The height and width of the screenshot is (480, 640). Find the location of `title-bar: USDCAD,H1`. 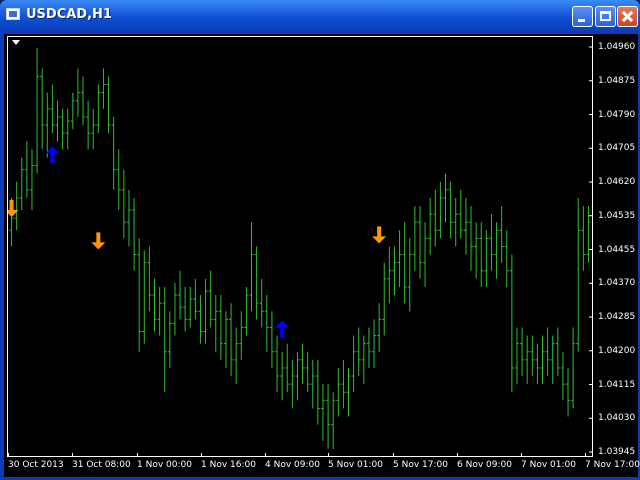

title-bar: USDCAD,H1 is located at coordinates (320, 15).